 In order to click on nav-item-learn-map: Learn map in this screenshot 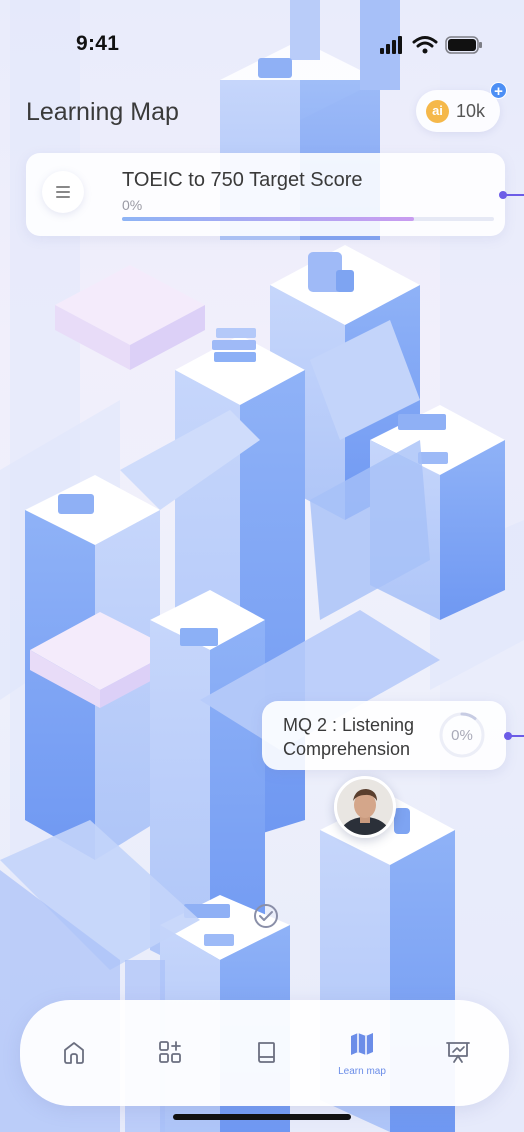, I will do `click(362, 1053)`.